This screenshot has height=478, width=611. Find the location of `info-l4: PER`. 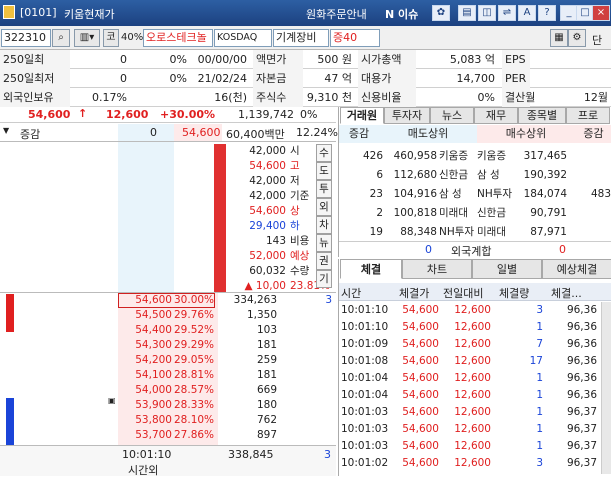

info-l4: PER is located at coordinates (516, 78).